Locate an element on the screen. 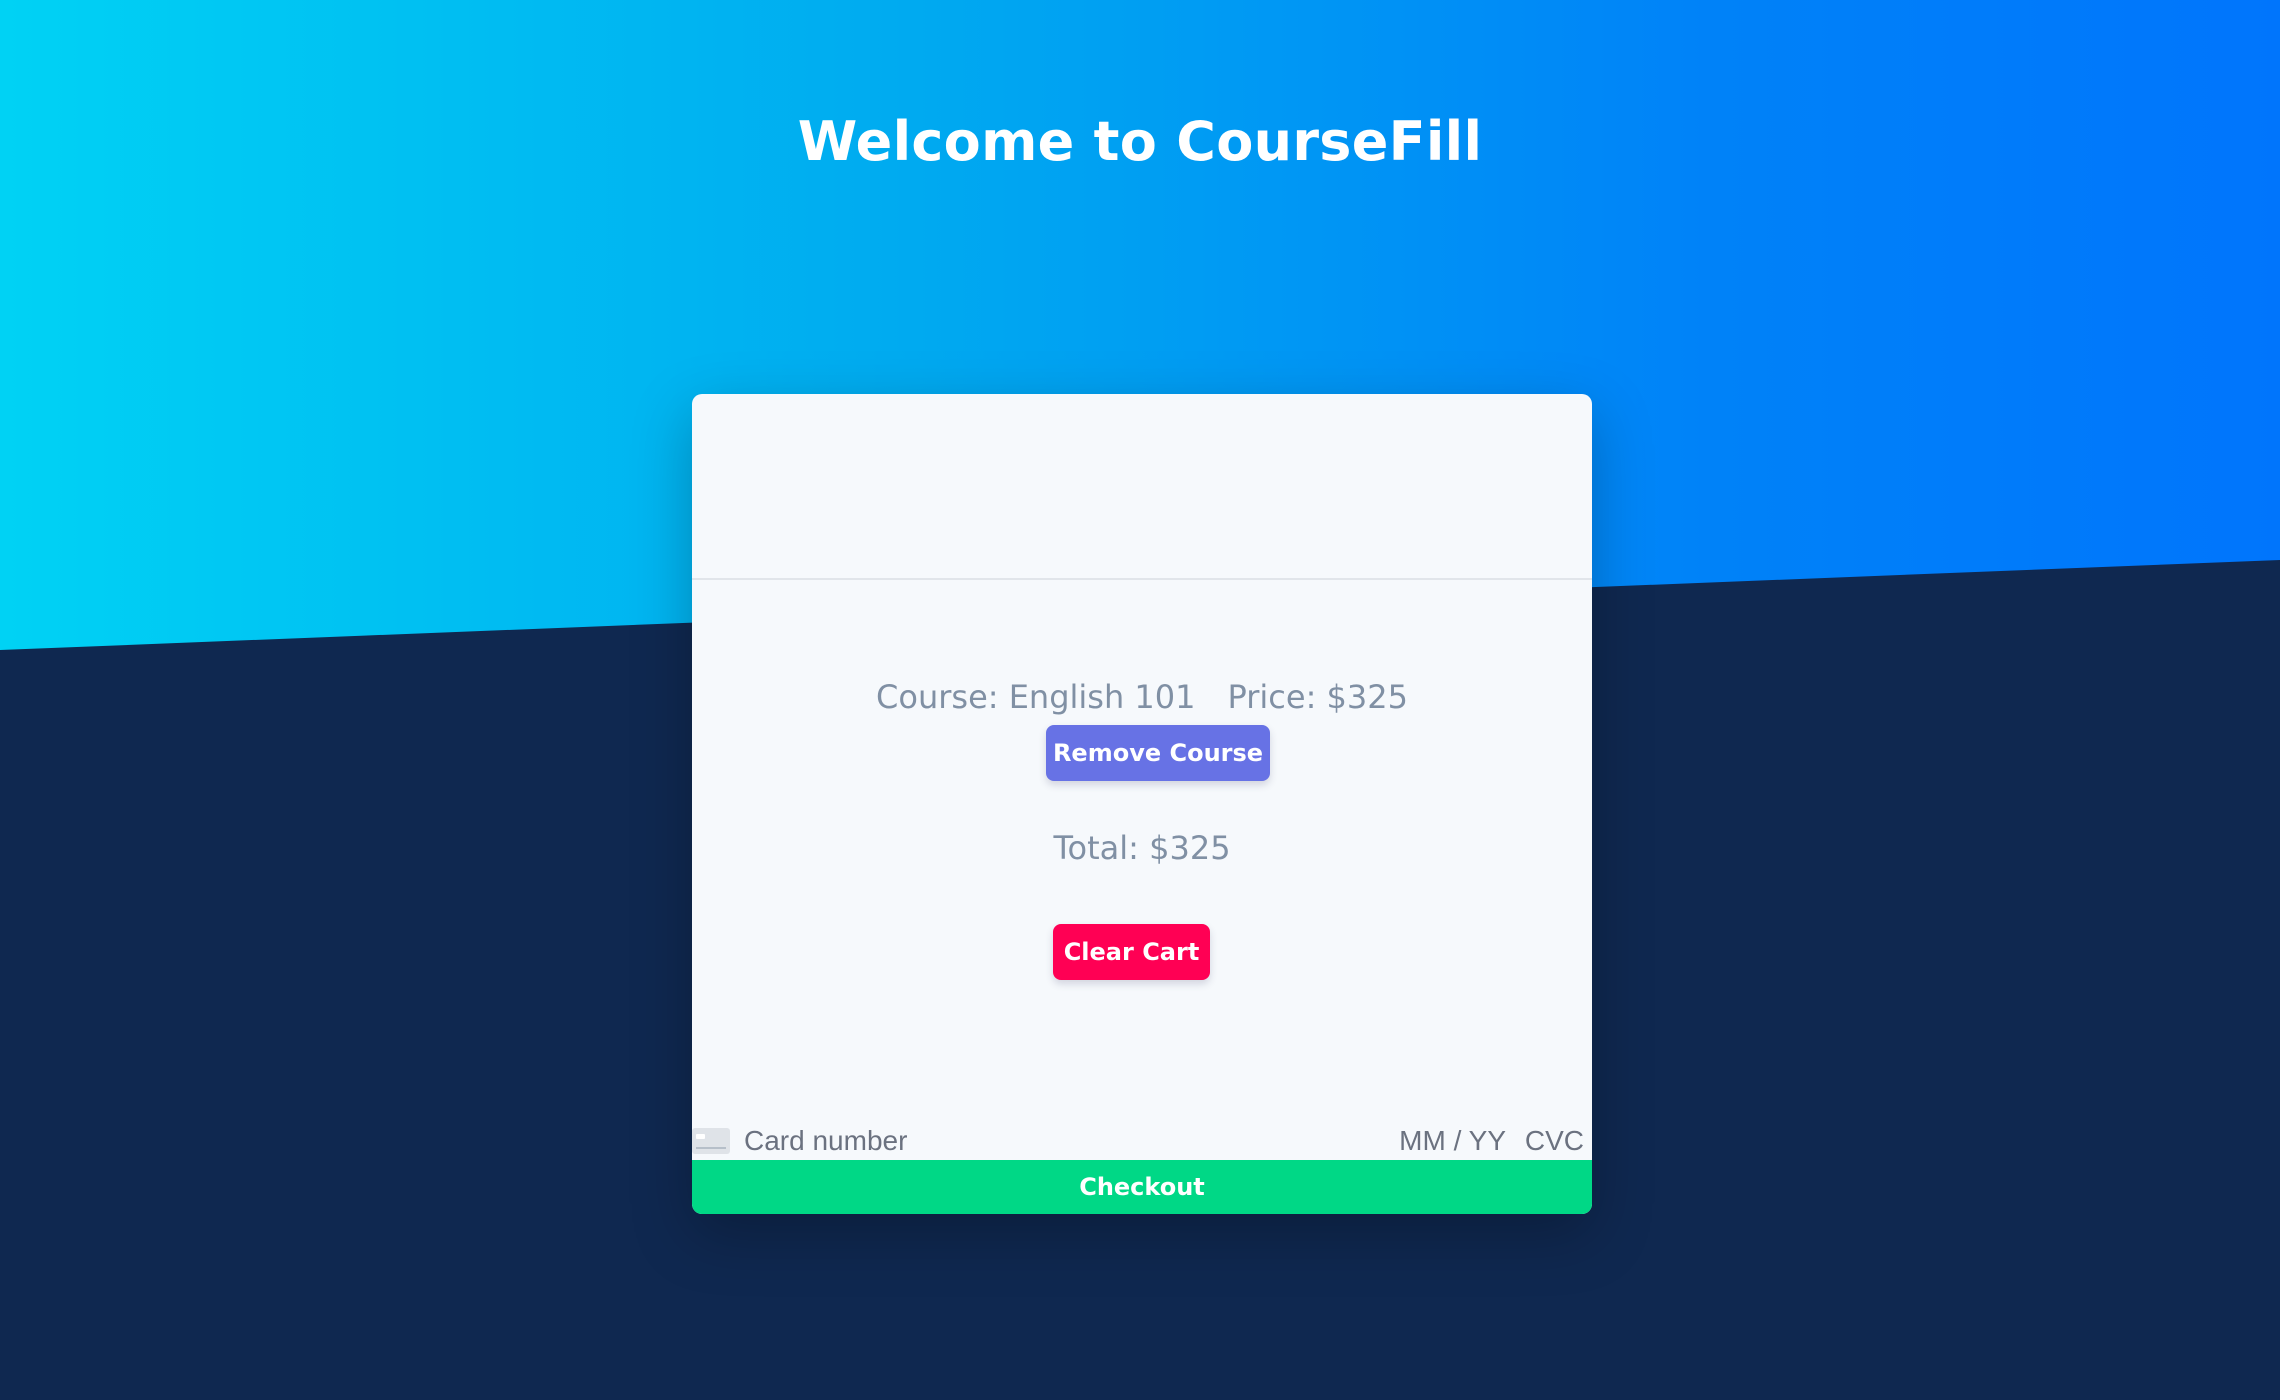  credit-card-icon is located at coordinates (711, 1141).